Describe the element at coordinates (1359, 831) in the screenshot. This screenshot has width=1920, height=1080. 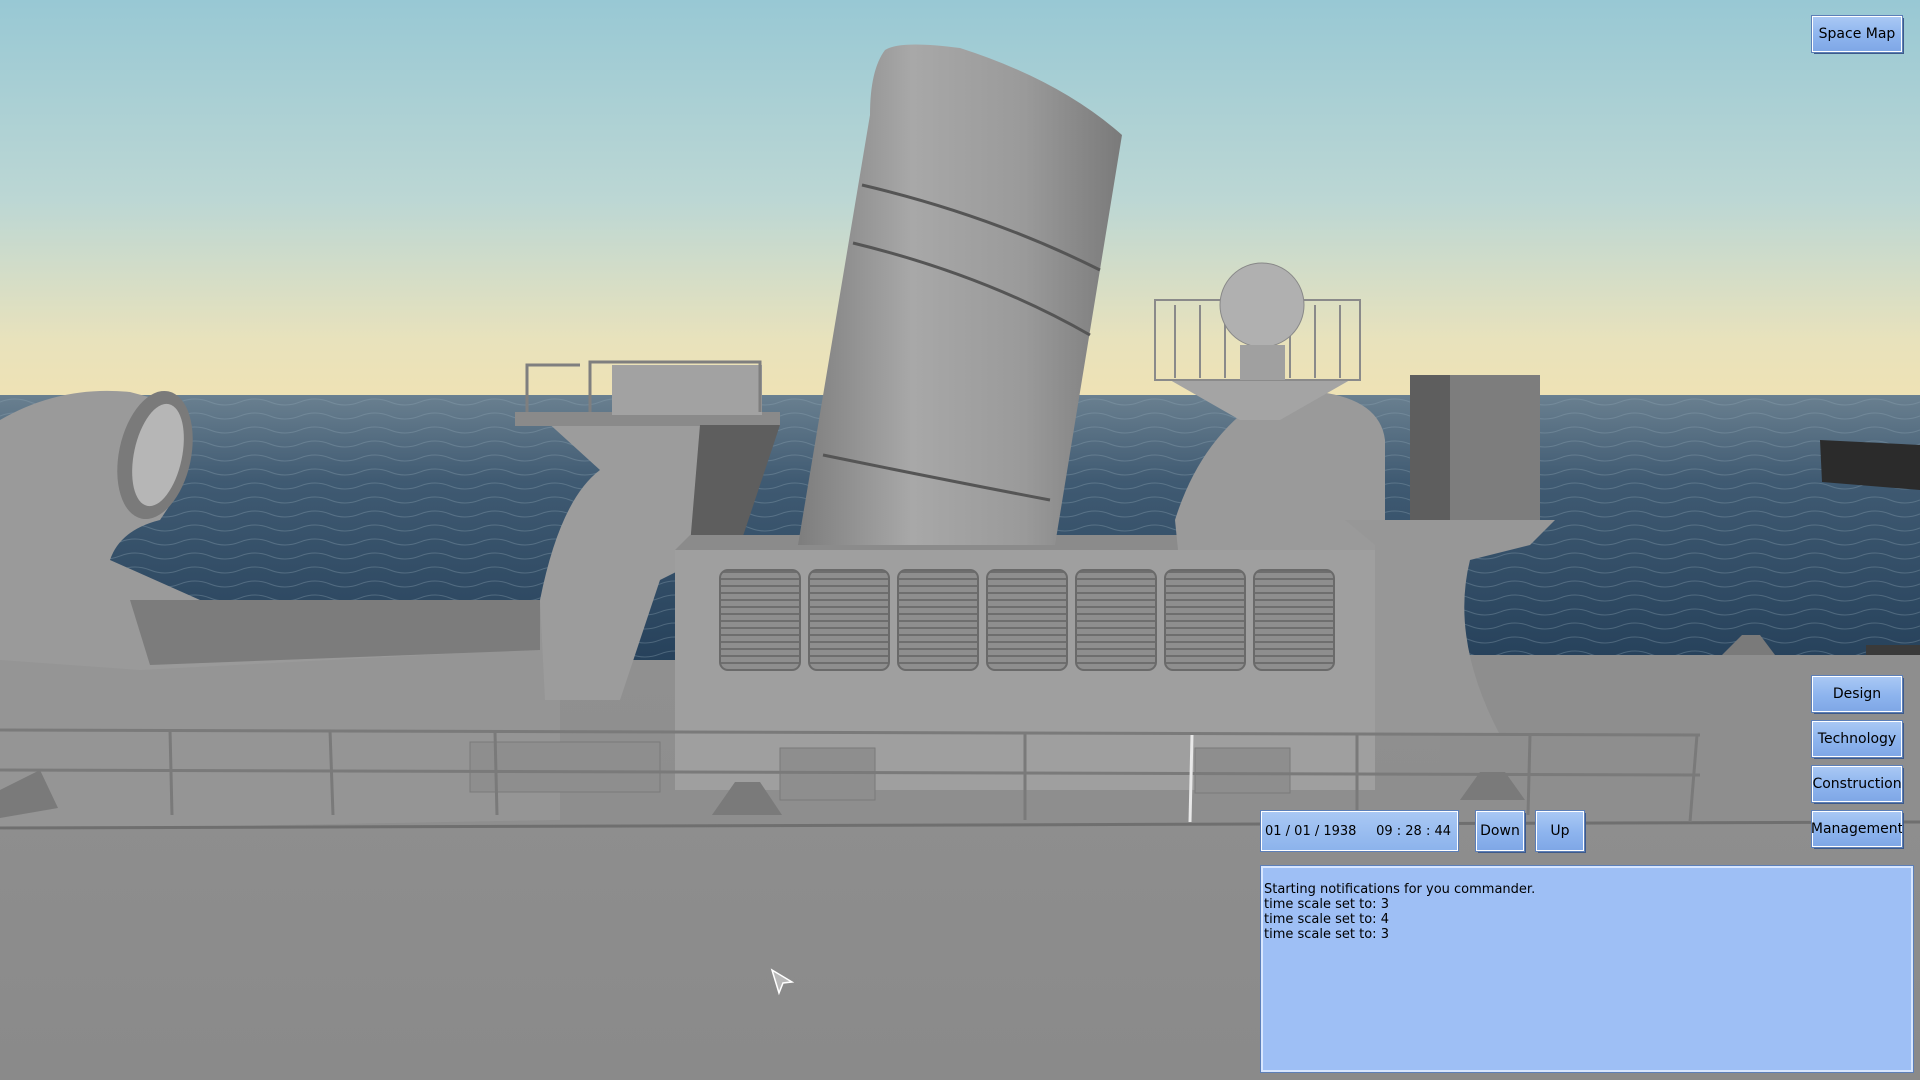
I see `date-time-display: 01 / 01 / 1938 09 : 28 : 44` at that location.